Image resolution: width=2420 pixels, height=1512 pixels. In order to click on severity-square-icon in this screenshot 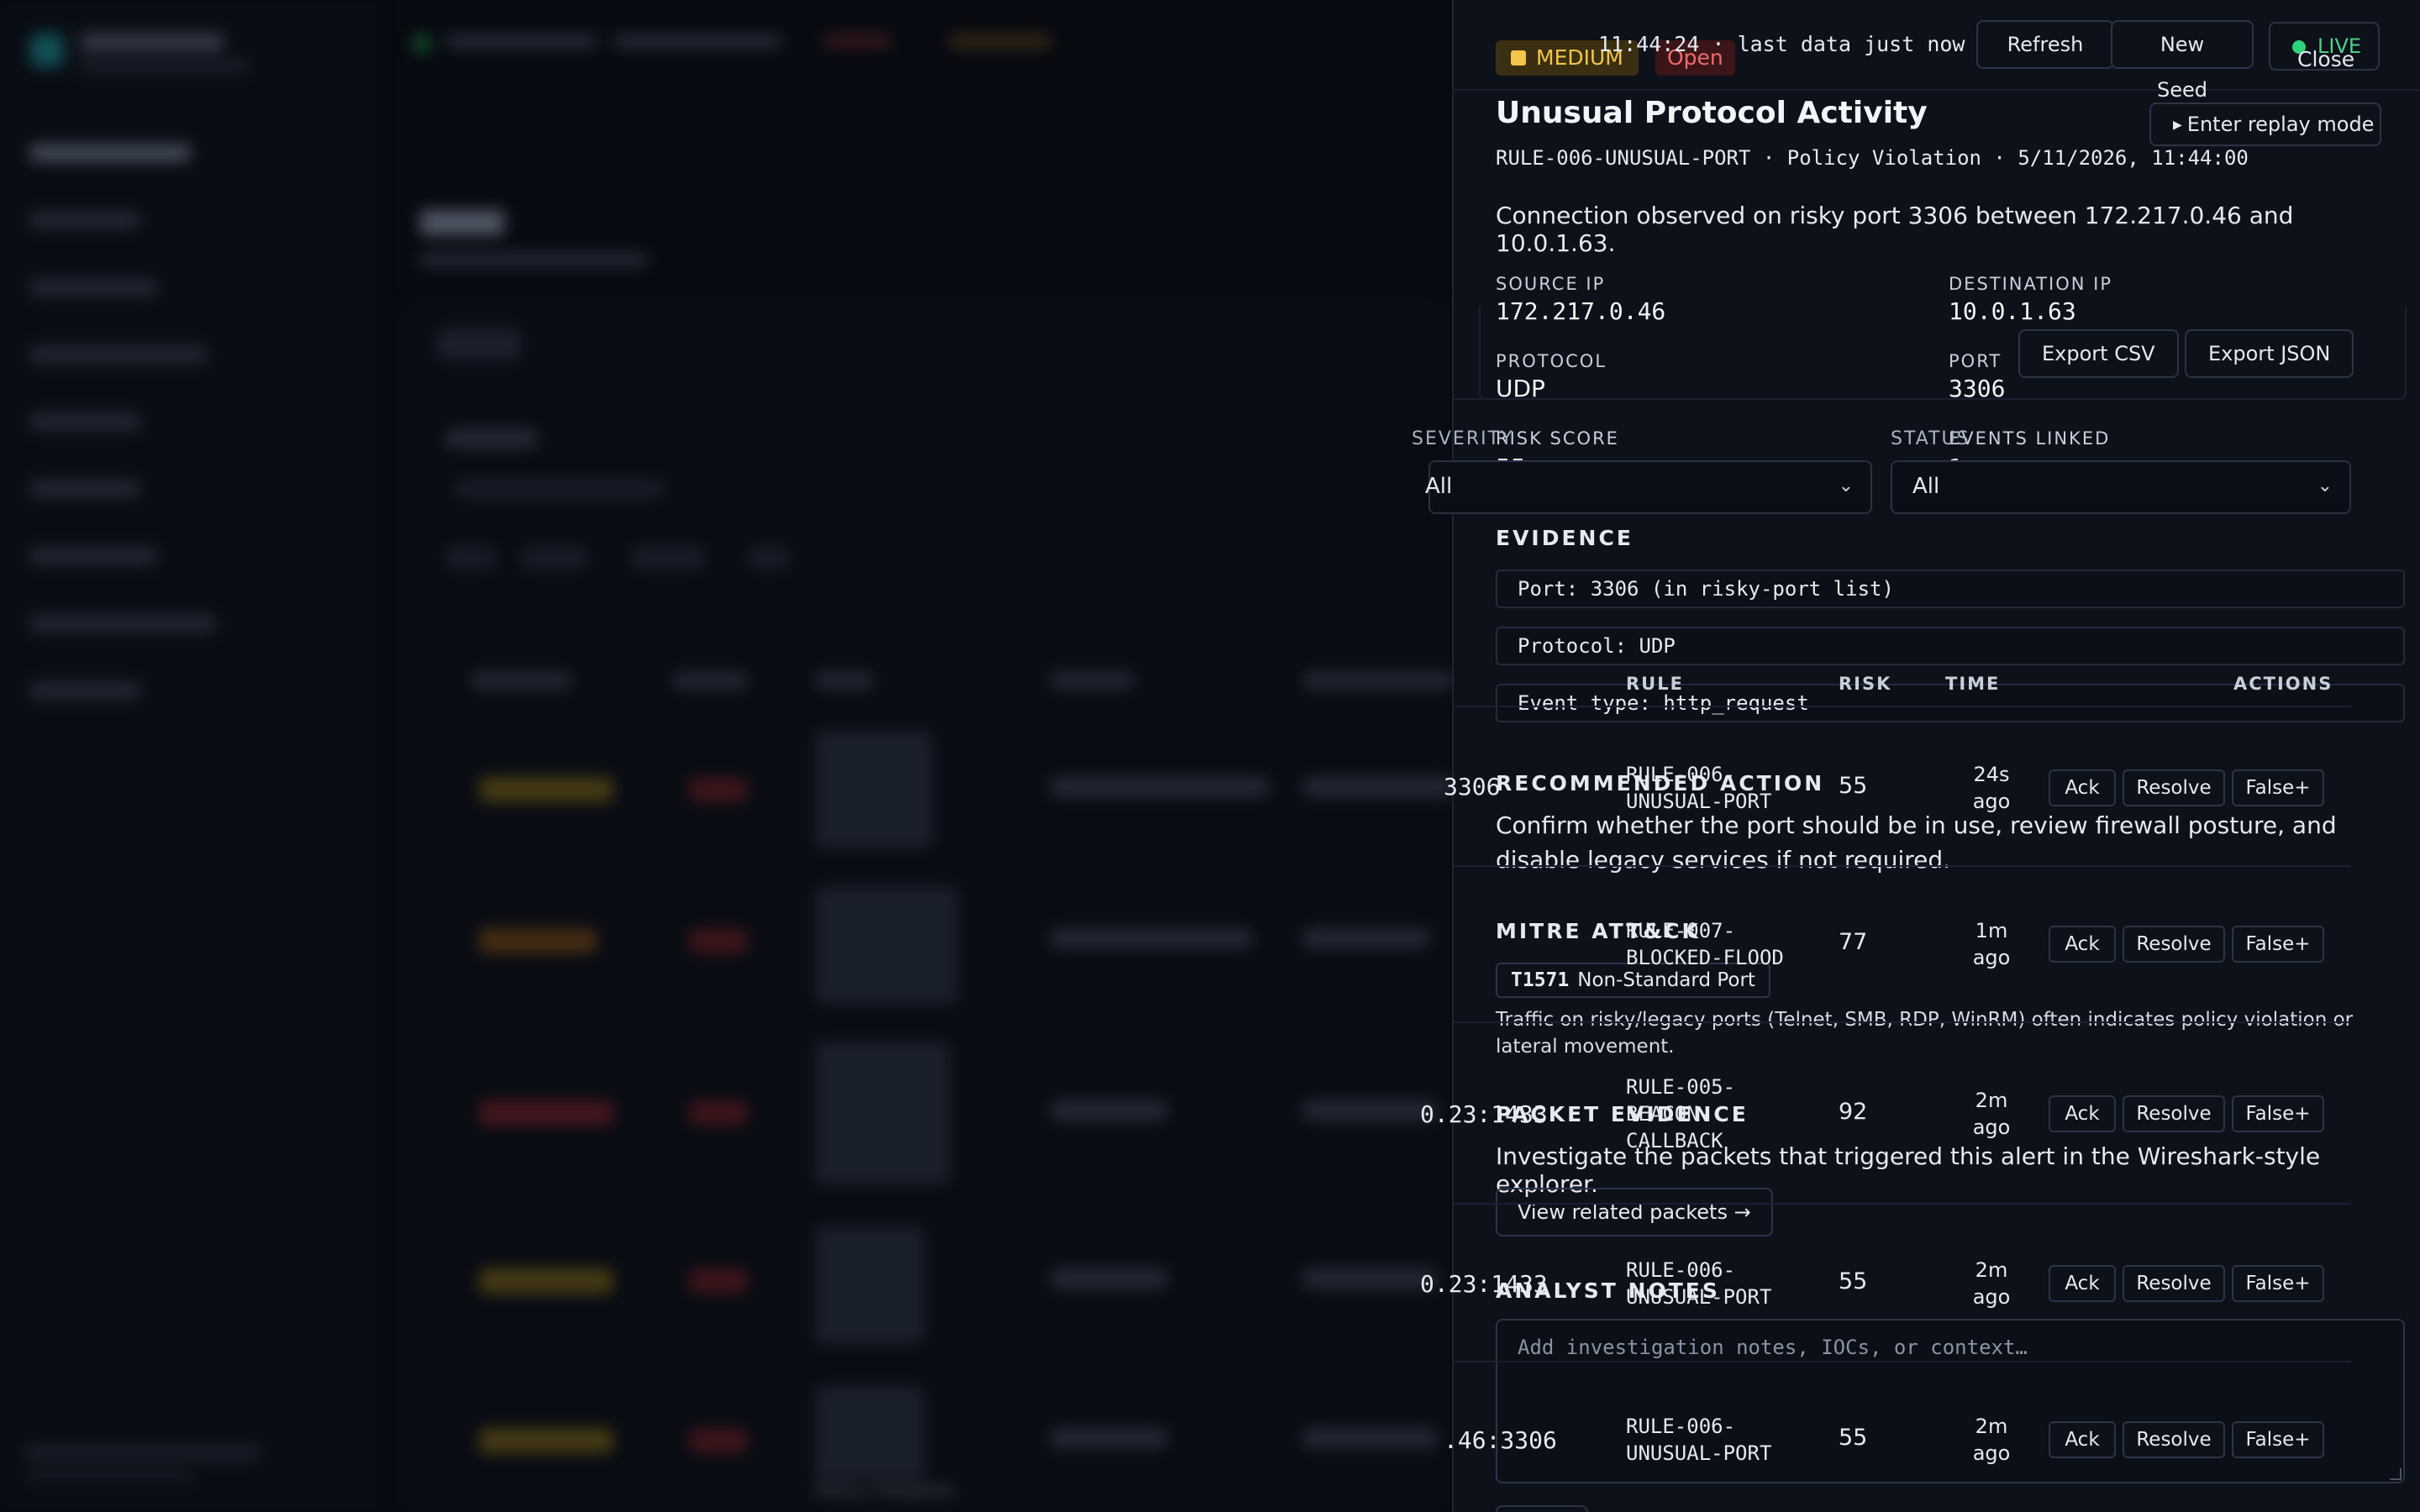, I will do `click(1518, 58)`.